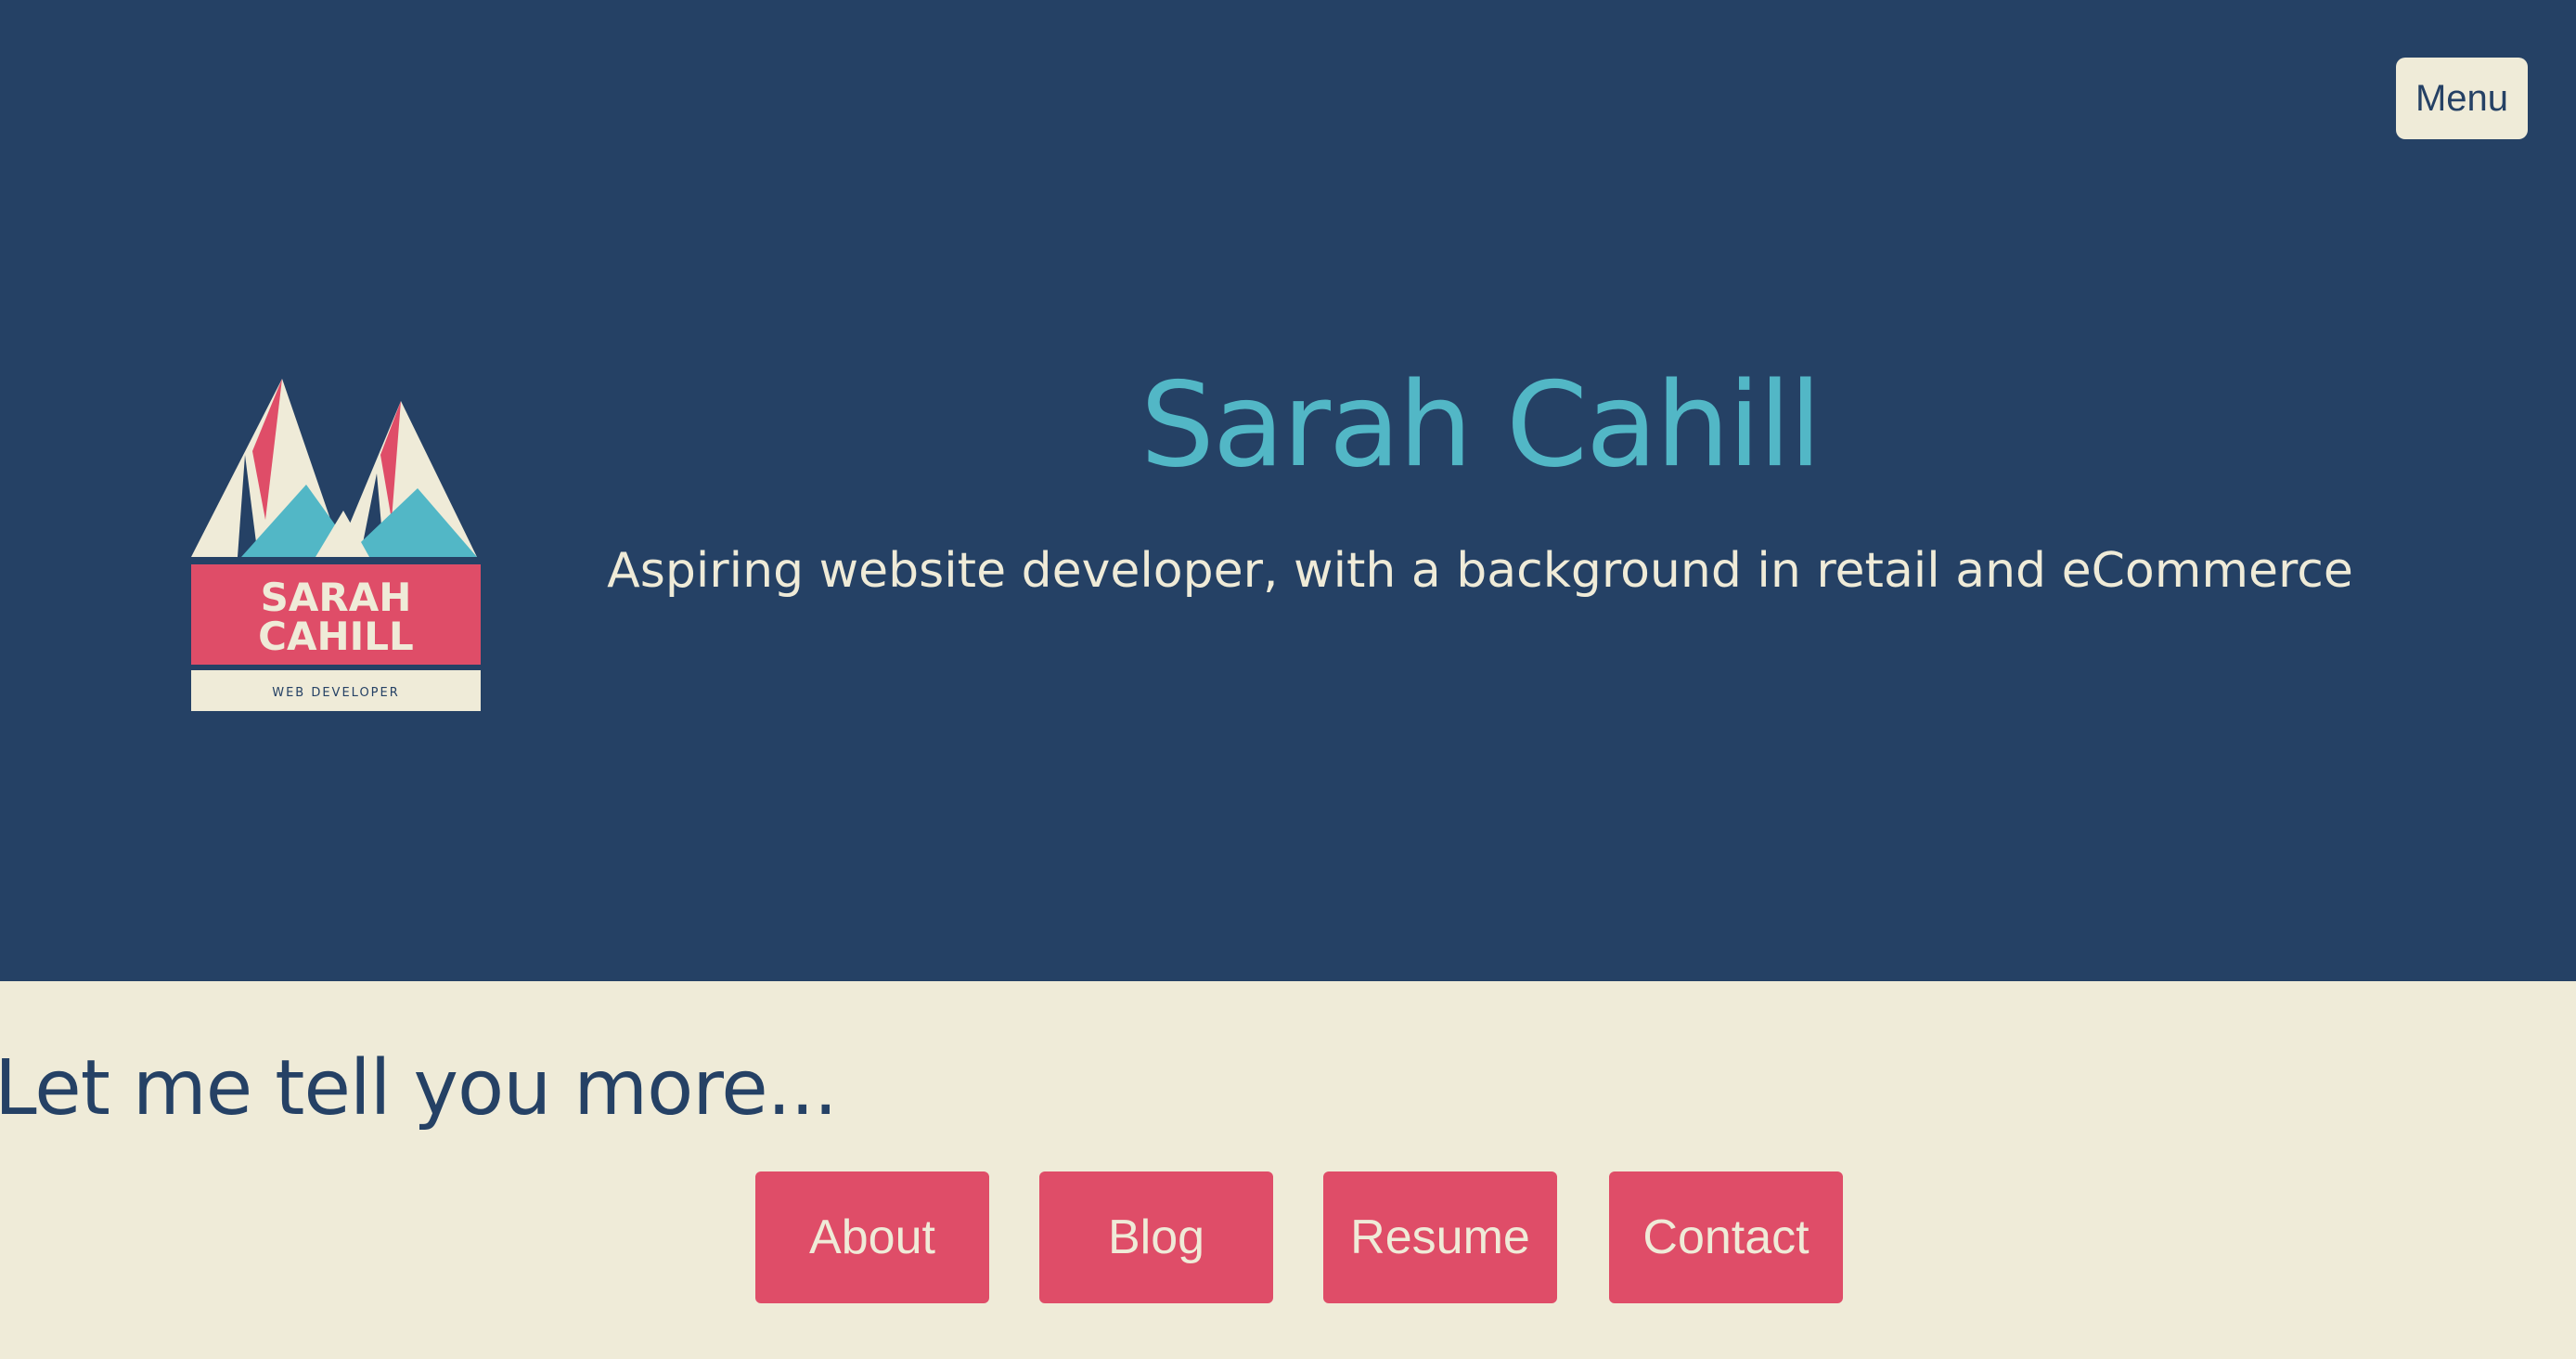  Describe the element at coordinates (1288, 1237) in the screenshot. I see `section-nav: About Blog Resume Contact` at that location.